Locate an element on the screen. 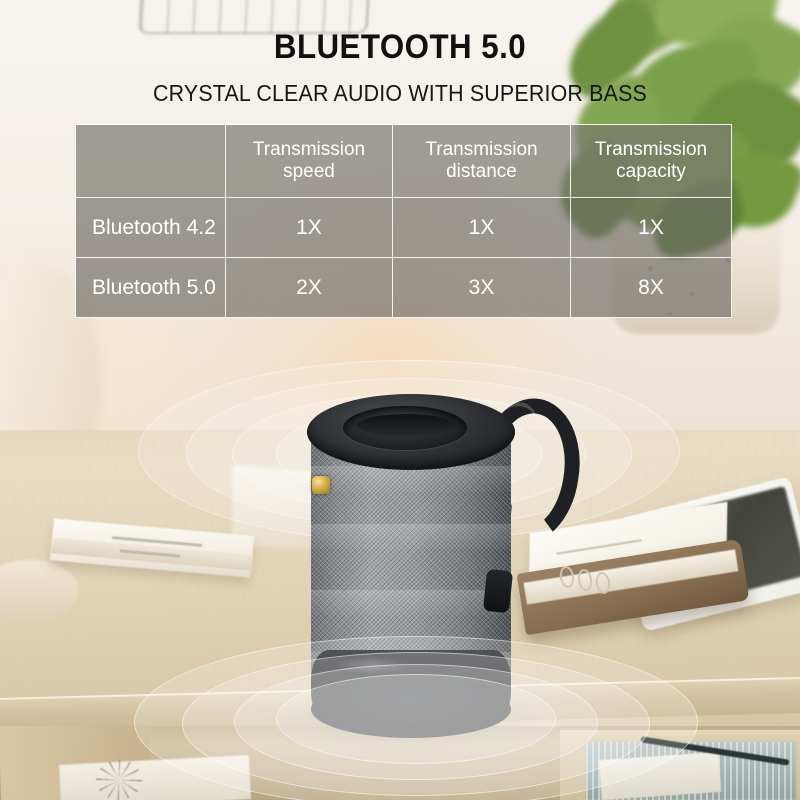  speaker-brand-logo-icon is located at coordinates (321, 485).